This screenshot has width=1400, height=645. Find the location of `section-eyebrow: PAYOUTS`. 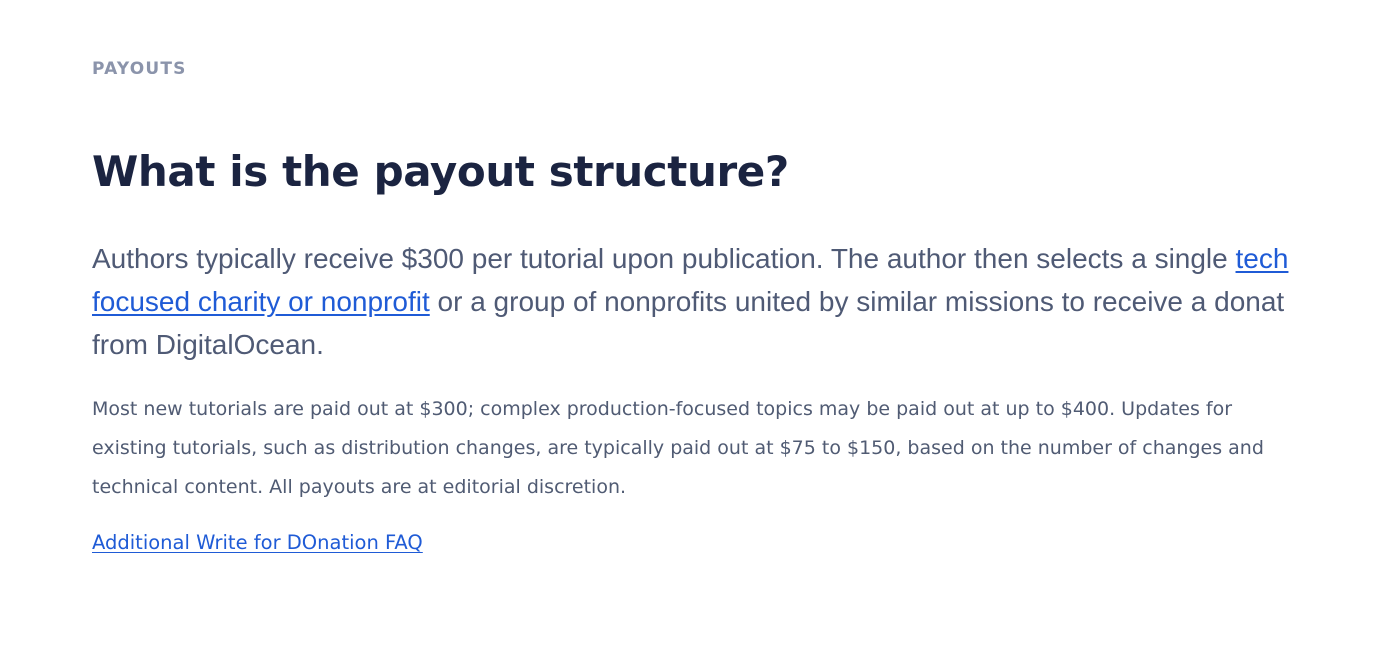

section-eyebrow: PAYOUTS is located at coordinates (139, 69).